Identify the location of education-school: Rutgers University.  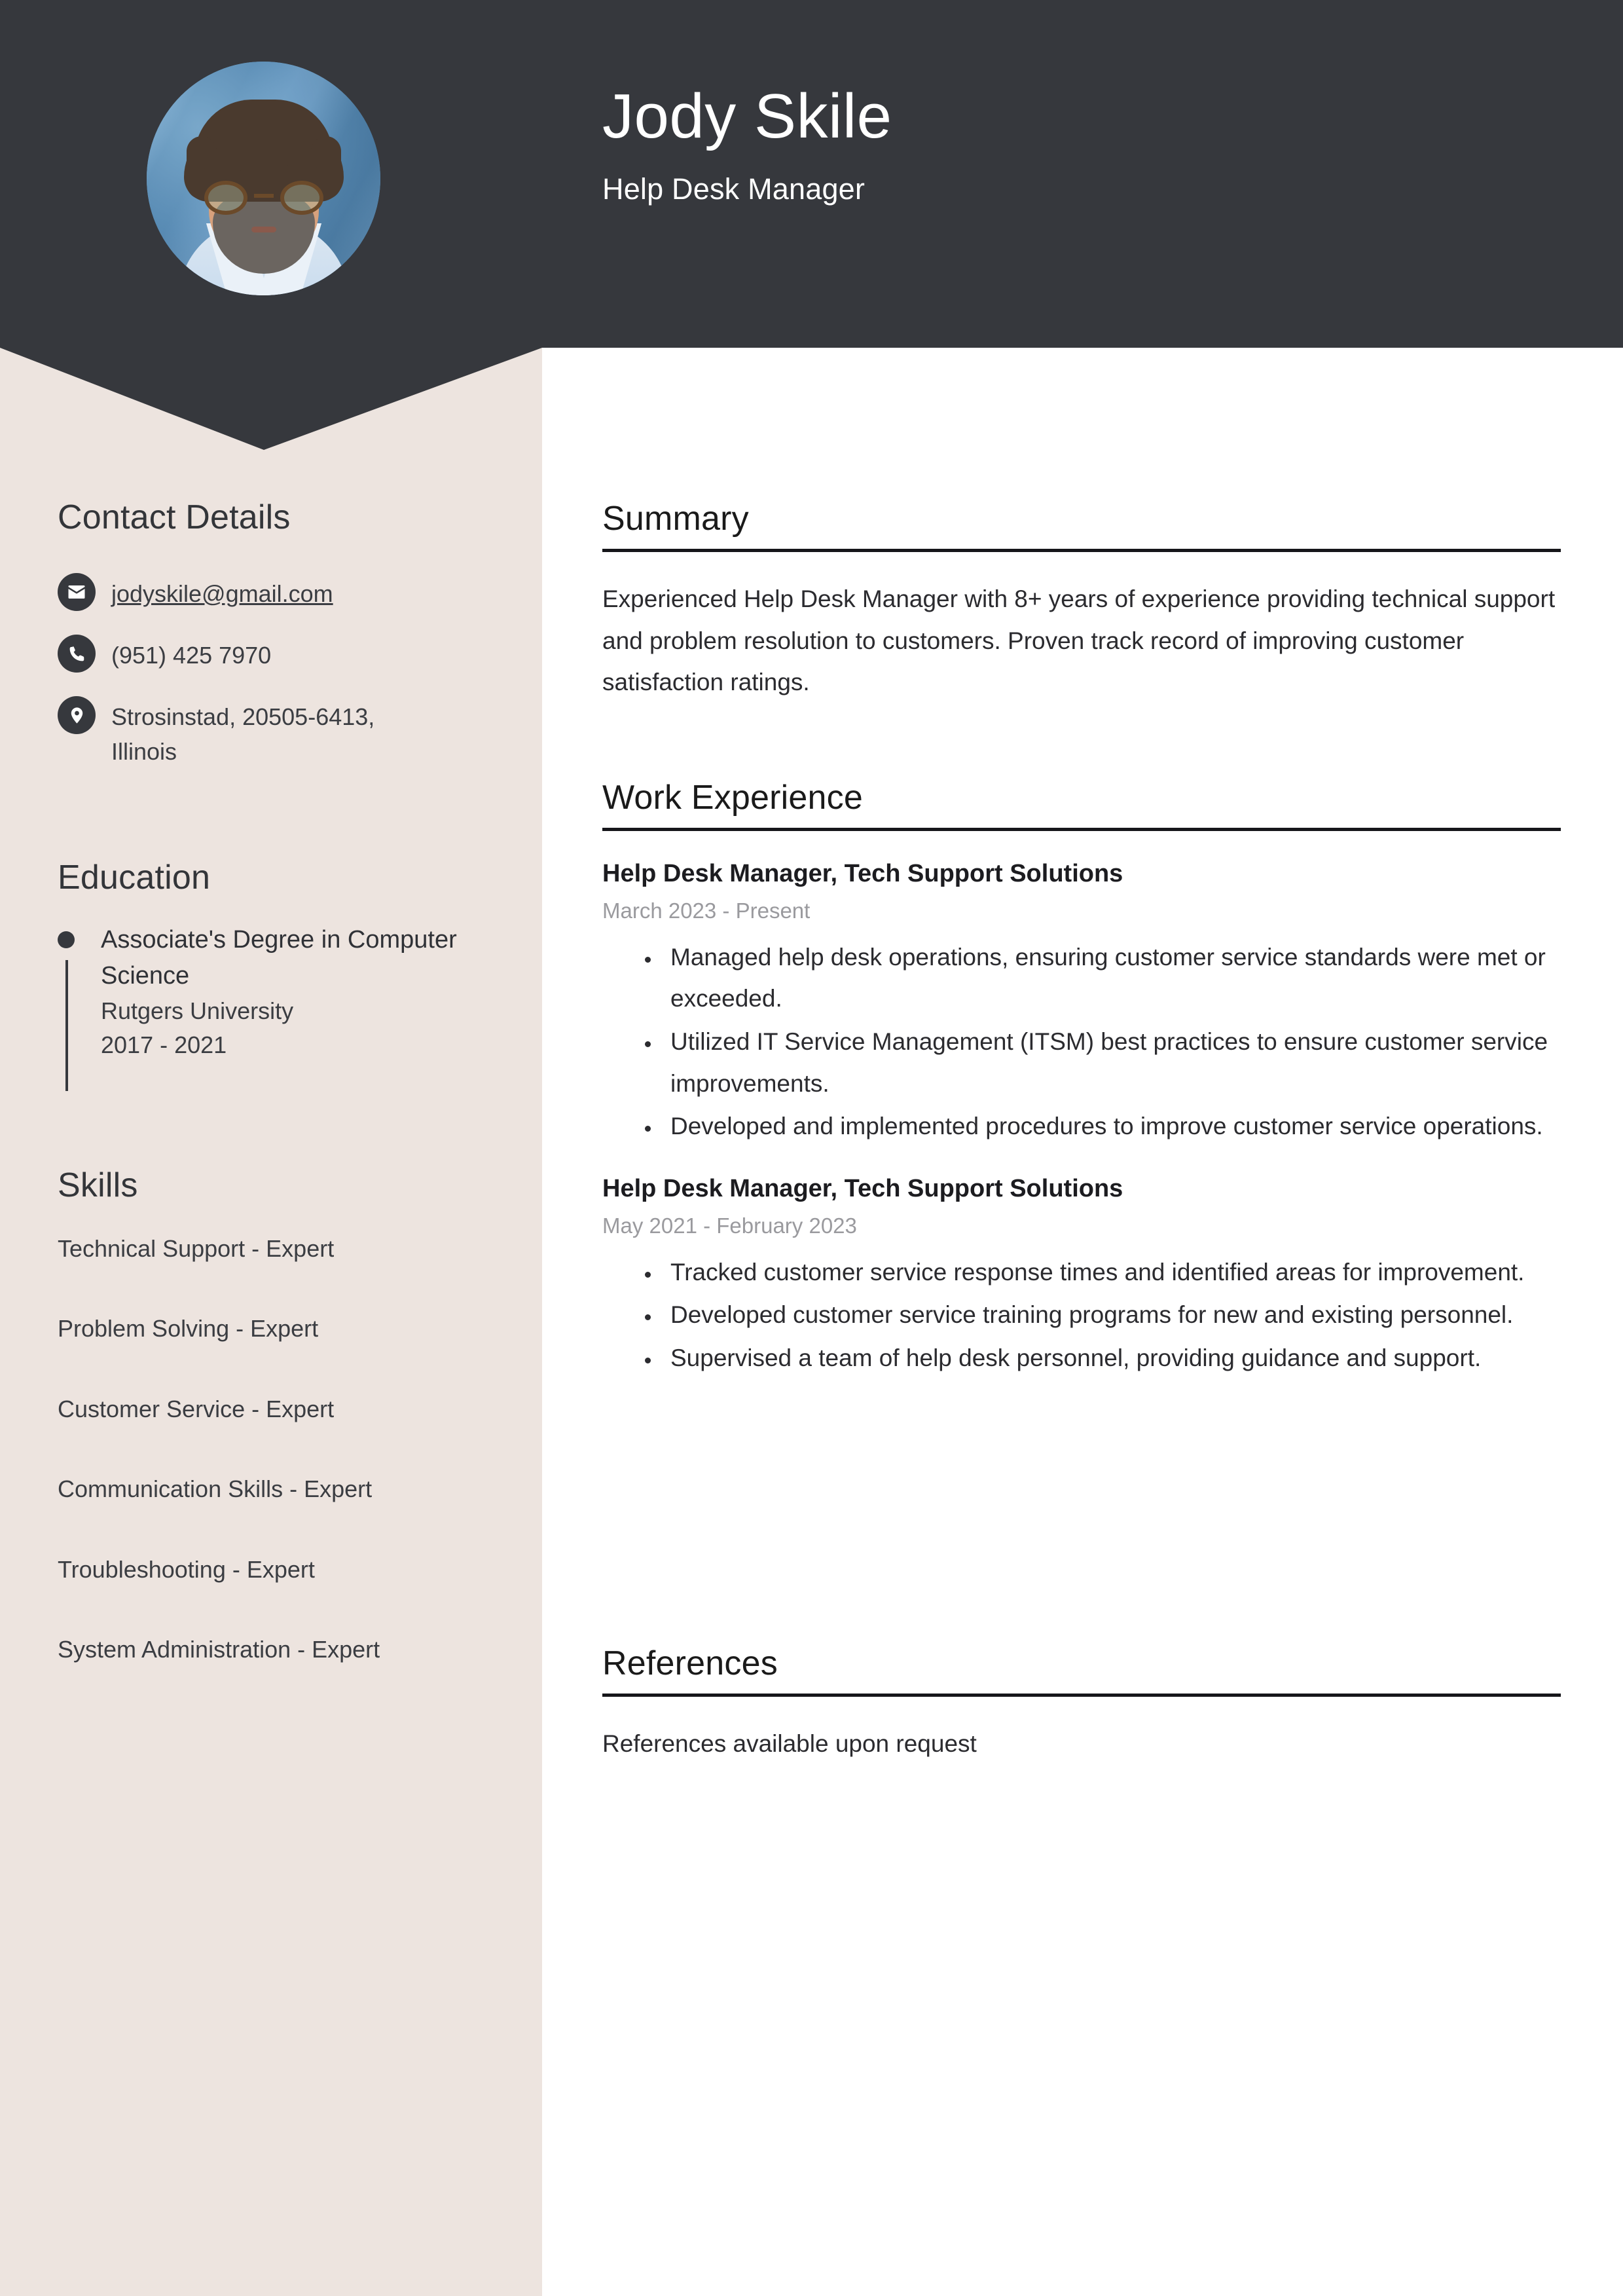
(197, 1011).